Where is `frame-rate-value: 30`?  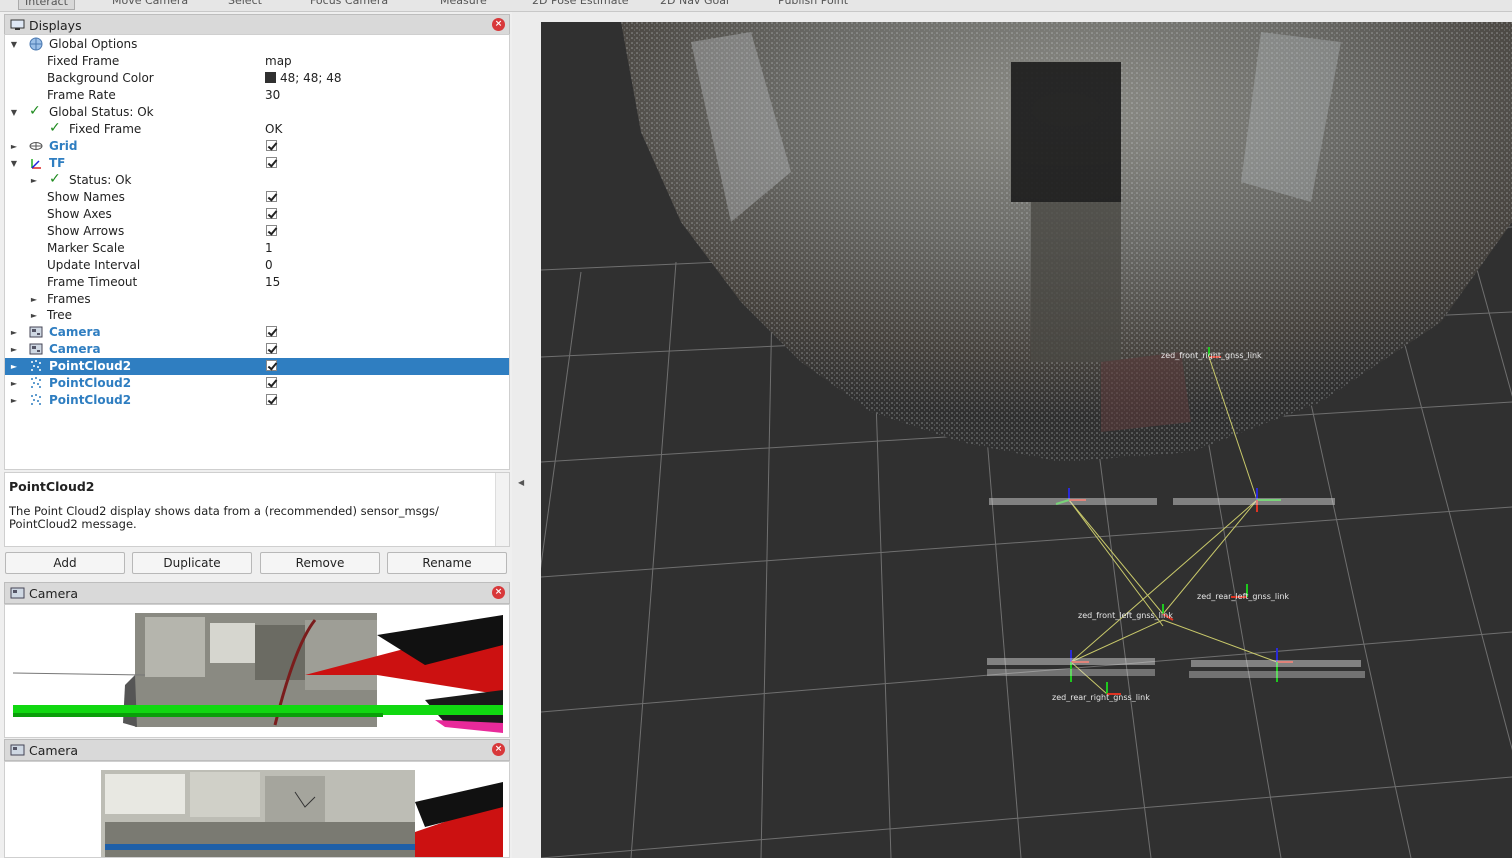
frame-rate-value: 30 is located at coordinates (272, 95).